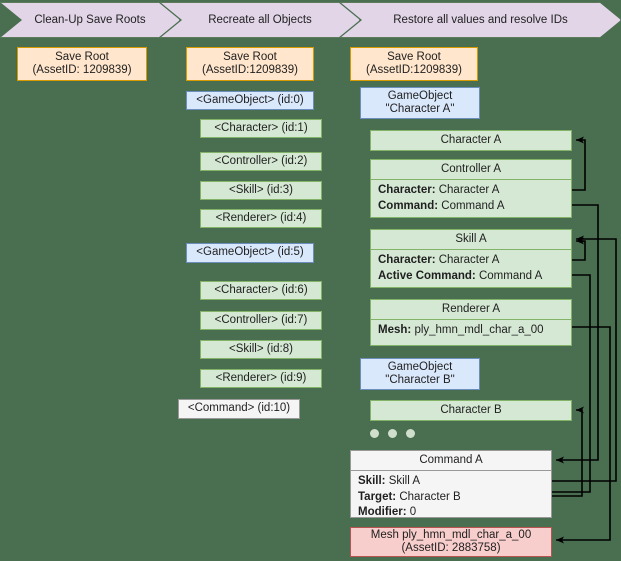 This screenshot has height=561, width=621. Describe the element at coordinates (479, 330) in the screenshot. I see `field-value: ply_hmn_mdl_char_a_00` at that location.